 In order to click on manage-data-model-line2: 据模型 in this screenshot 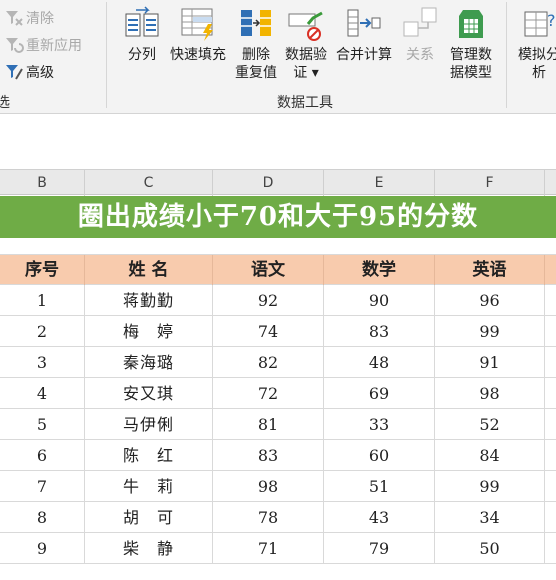, I will do `click(471, 73)`.